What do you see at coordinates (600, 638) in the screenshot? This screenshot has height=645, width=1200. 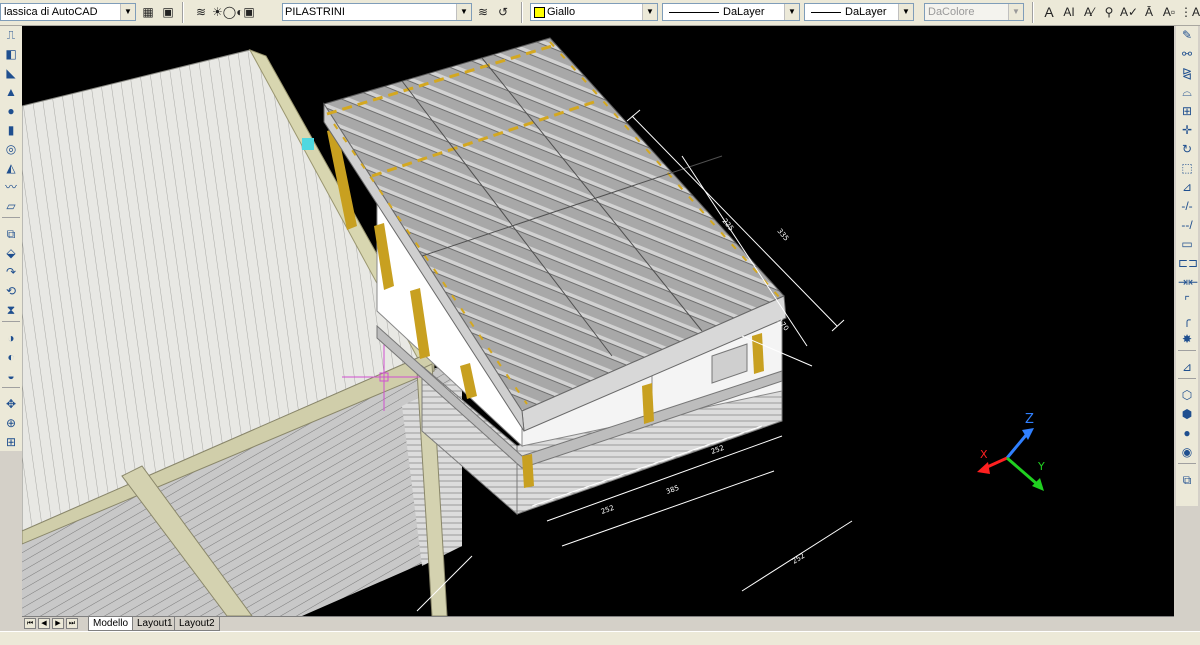 I see `status-bar` at bounding box center [600, 638].